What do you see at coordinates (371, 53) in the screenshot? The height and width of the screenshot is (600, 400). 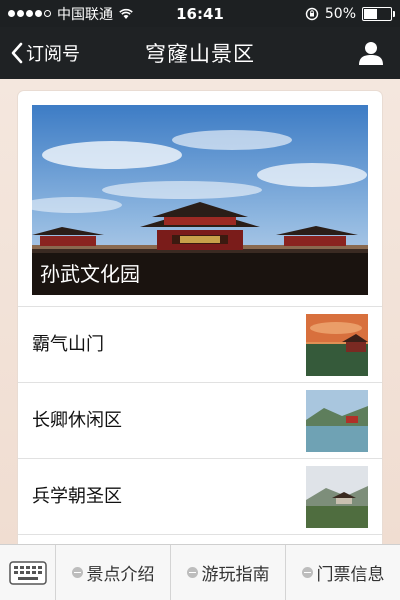 I see `profile-icon` at bounding box center [371, 53].